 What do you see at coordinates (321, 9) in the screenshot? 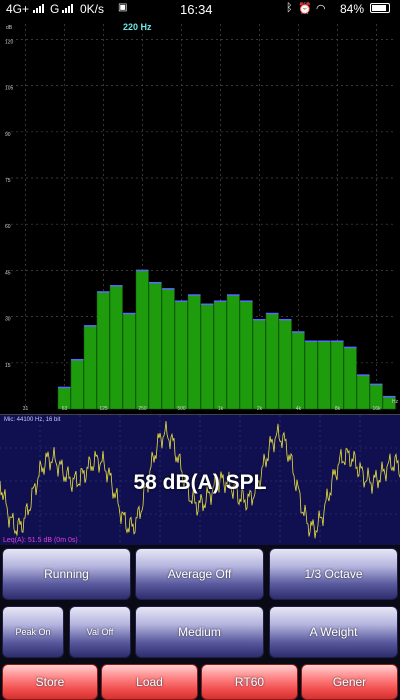
I see `wifi-icon: ◠` at bounding box center [321, 9].